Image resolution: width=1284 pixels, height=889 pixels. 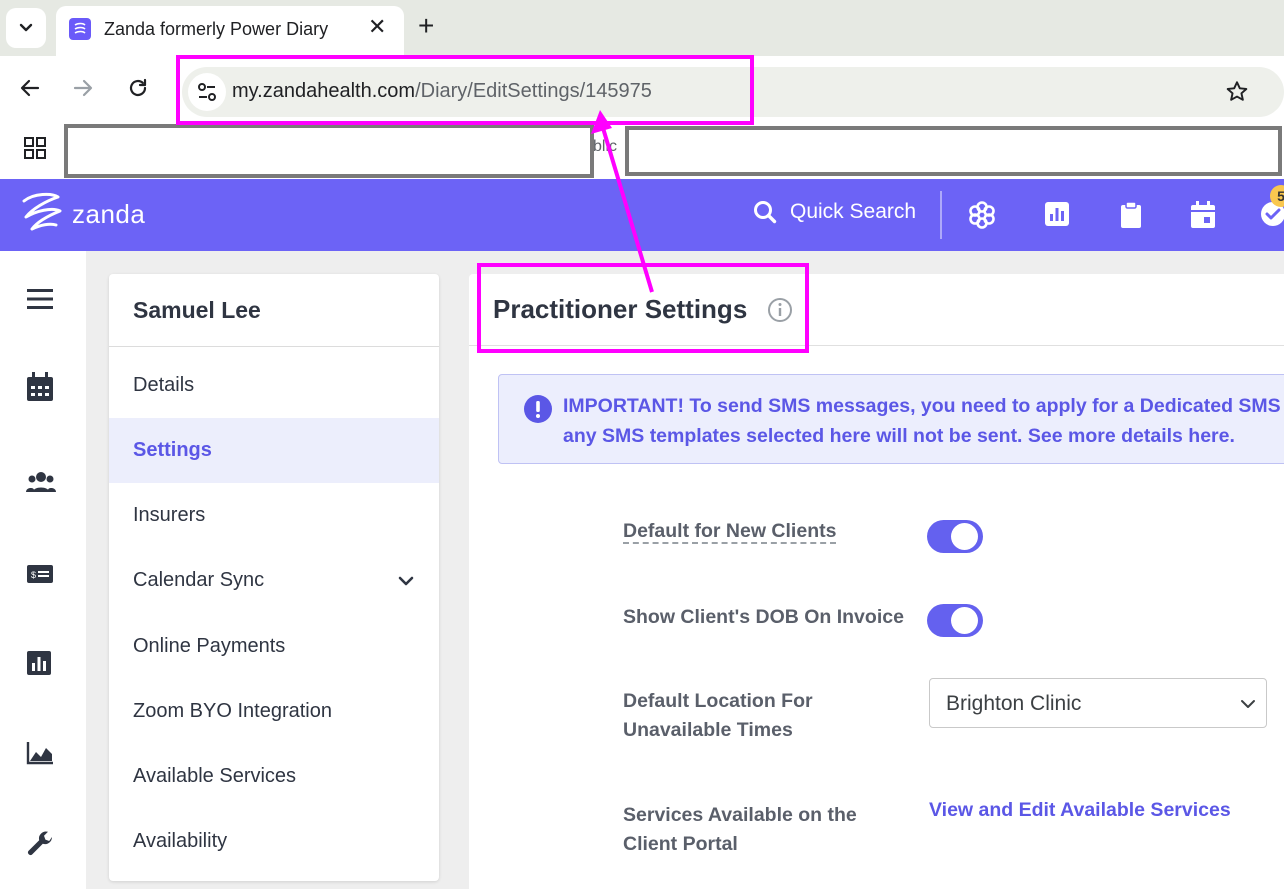 What do you see at coordinates (718, 701) in the screenshot?
I see `label-line-1: Default Location For` at bounding box center [718, 701].